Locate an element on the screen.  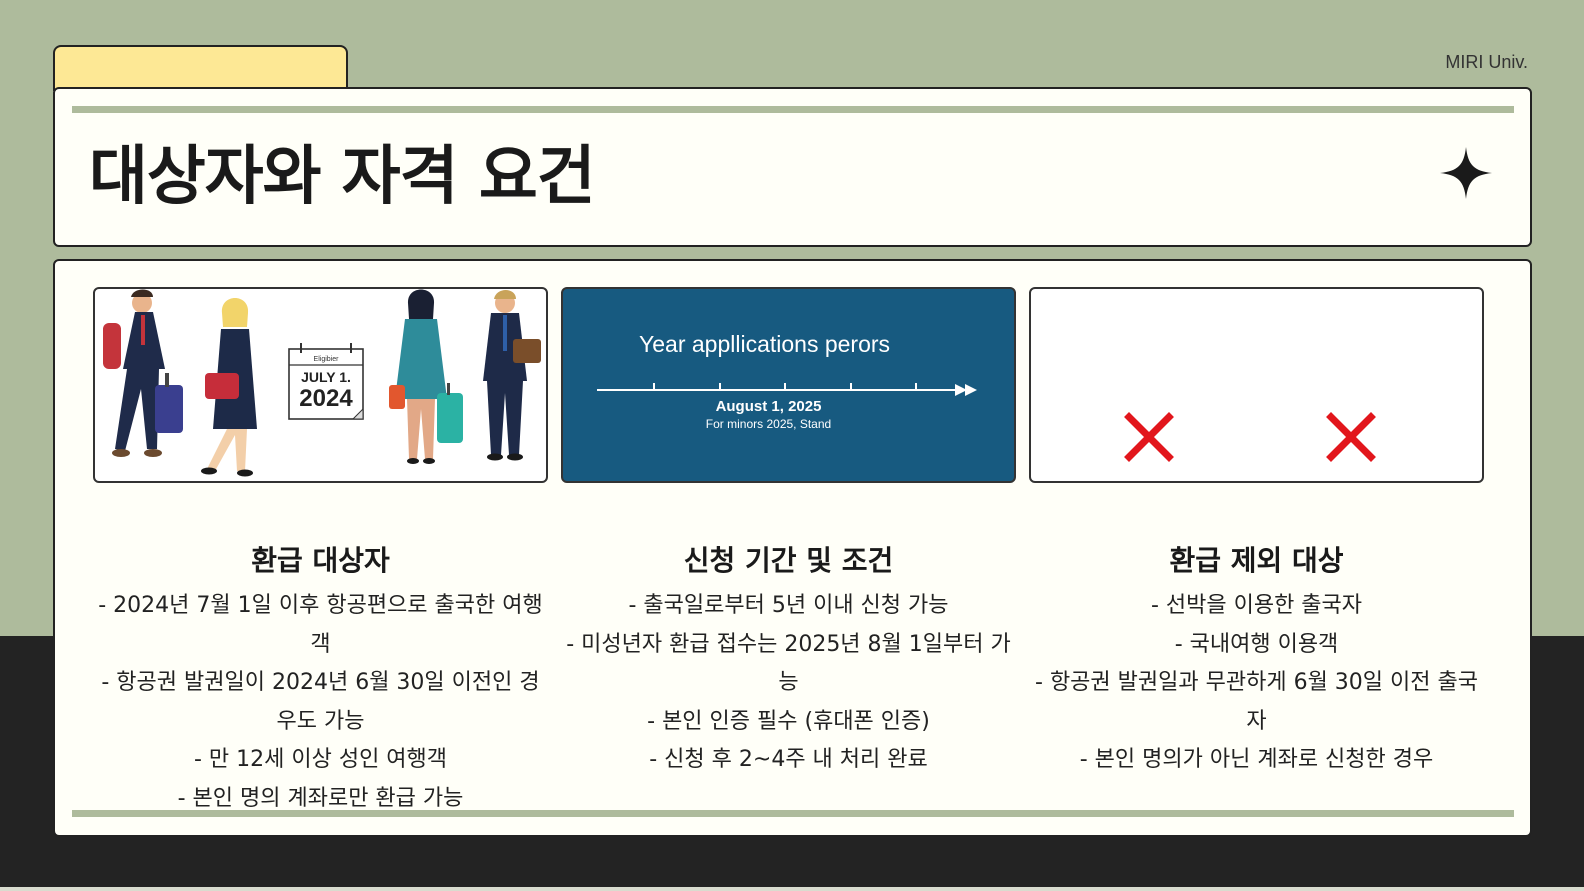
timeline-date: August 1, 2025 is located at coordinates (768, 406).